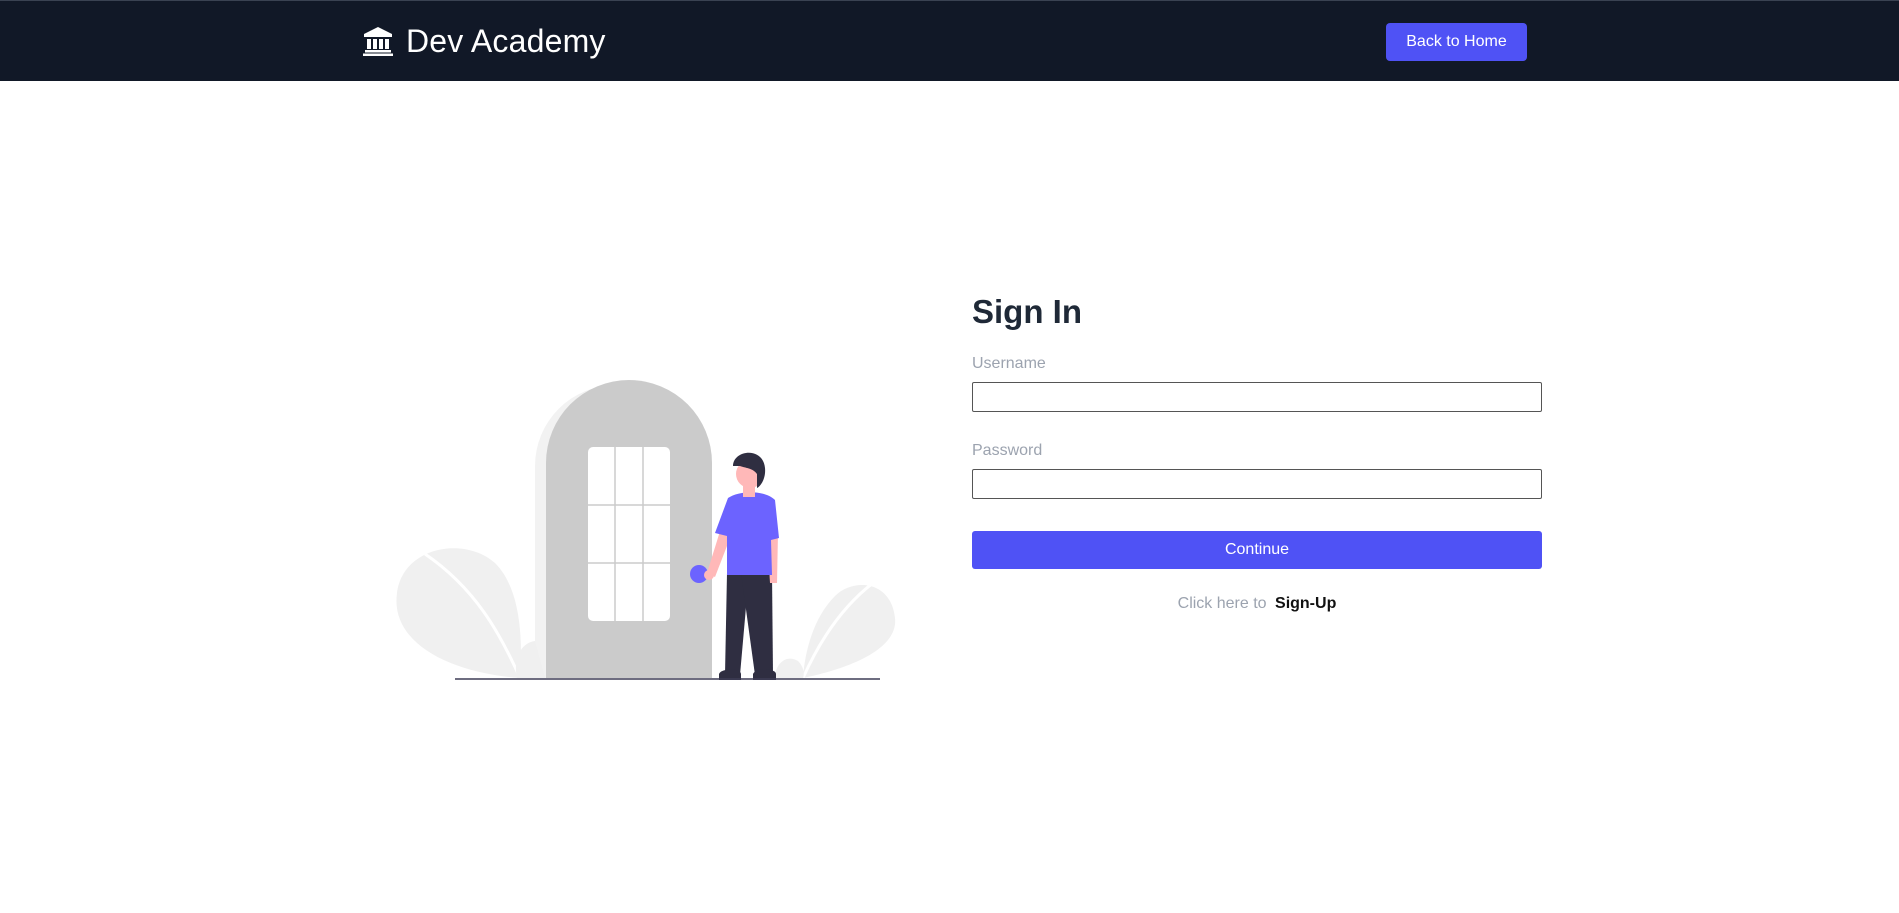  Describe the element at coordinates (458, 613) in the screenshot. I see `left-leaf-shape` at that location.